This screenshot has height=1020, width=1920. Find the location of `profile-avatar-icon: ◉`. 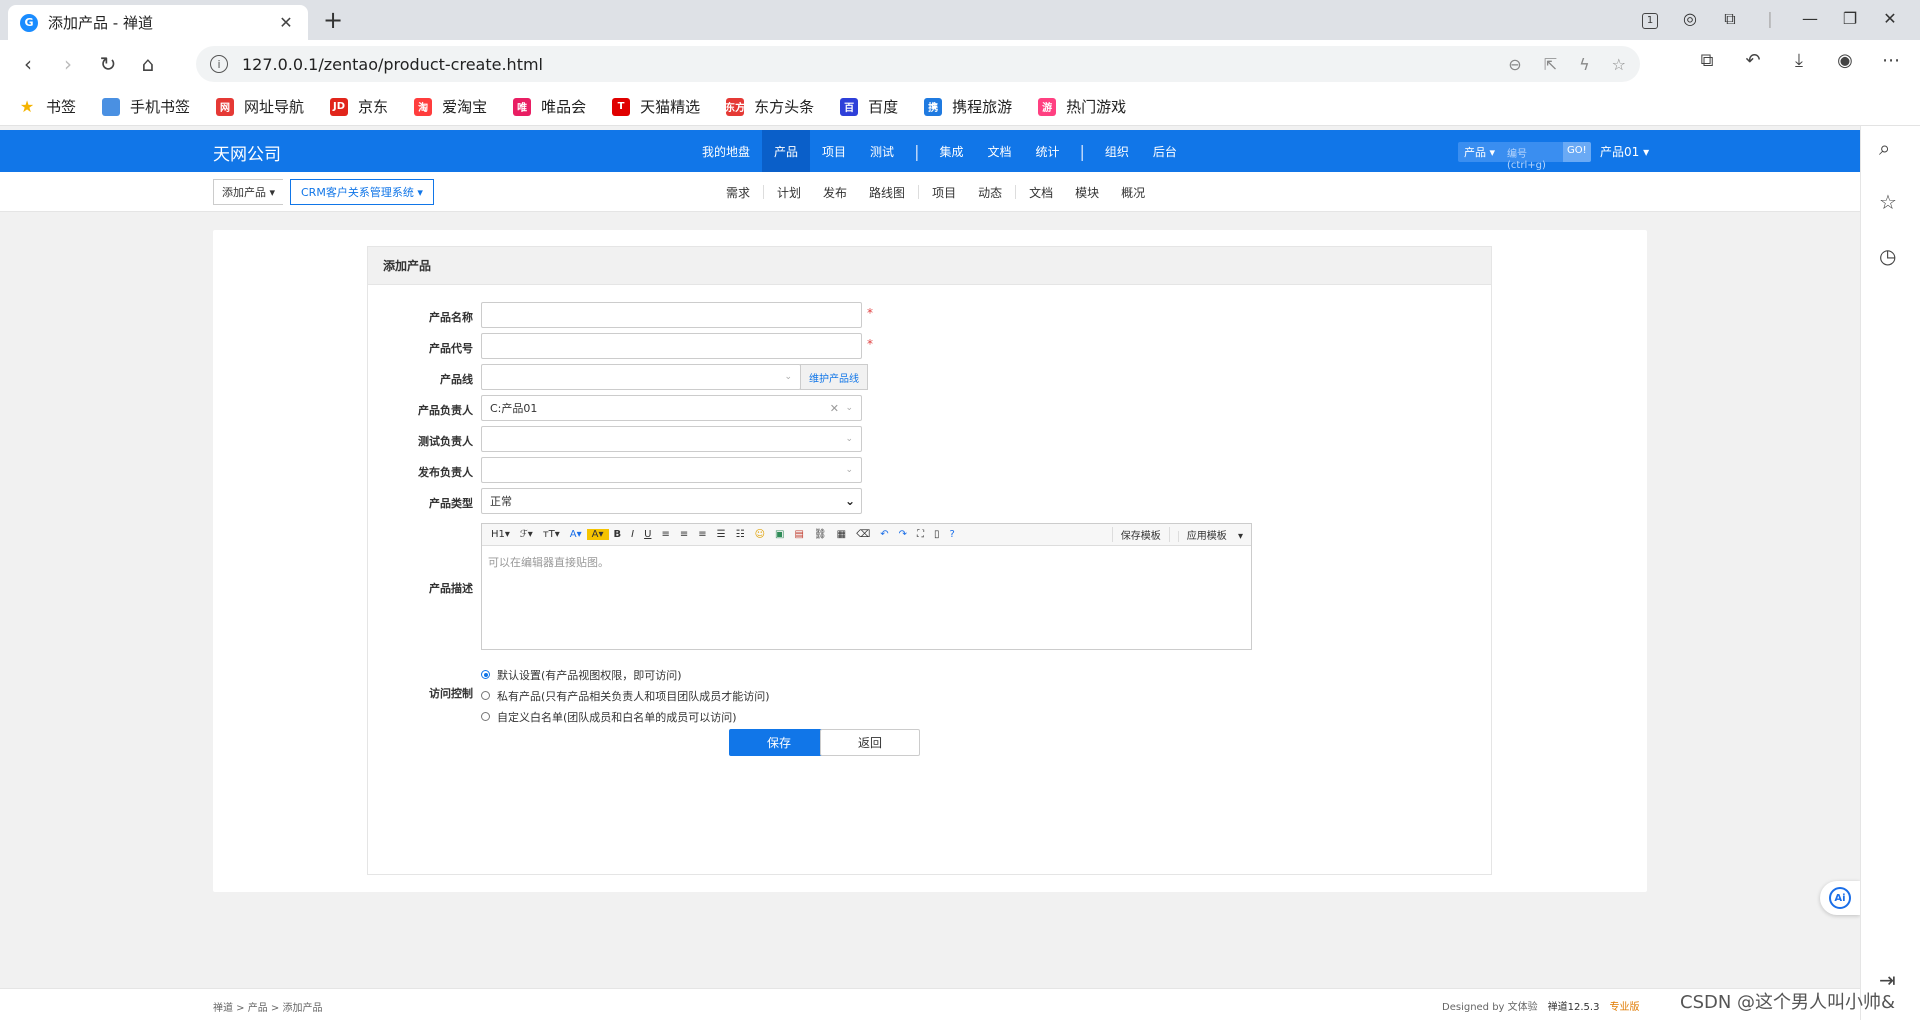

profile-avatar-icon: ◉ is located at coordinates (1845, 60).